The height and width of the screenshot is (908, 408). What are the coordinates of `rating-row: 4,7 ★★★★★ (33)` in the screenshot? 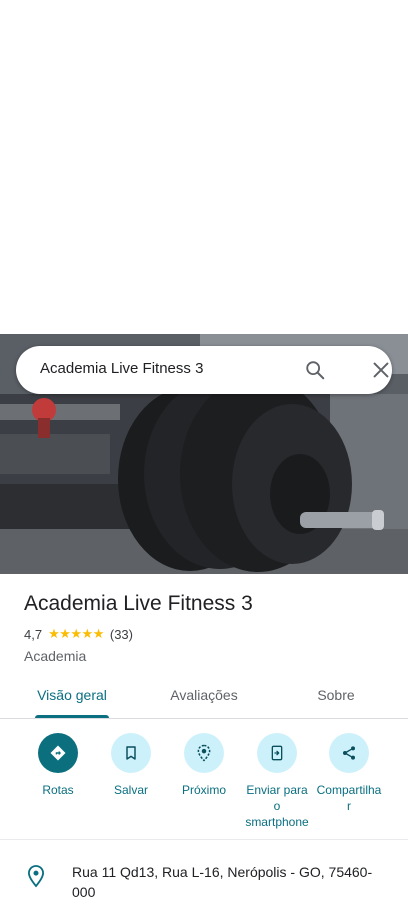 It's located at (78, 634).